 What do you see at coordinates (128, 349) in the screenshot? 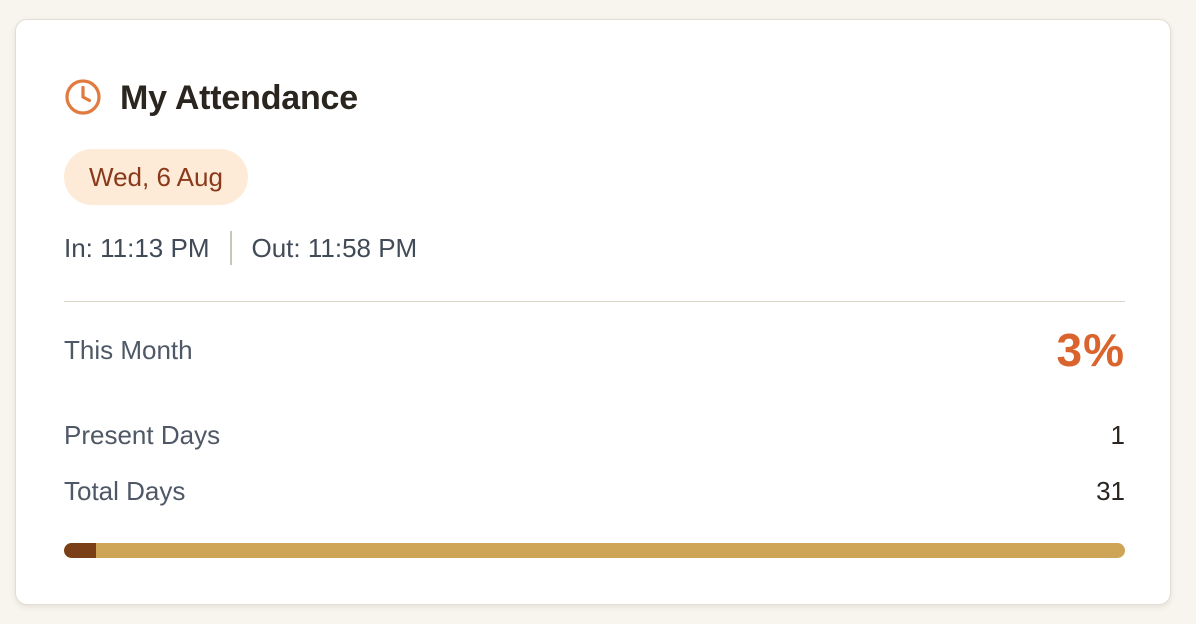
I see `month-label: This Month` at bounding box center [128, 349].